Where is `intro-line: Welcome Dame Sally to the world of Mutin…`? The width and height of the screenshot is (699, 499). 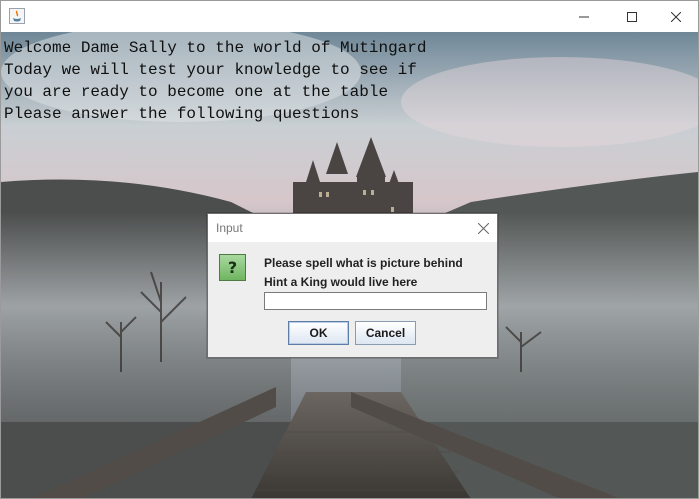 intro-line: Welcome Dame Sally to the world of Mutin… is located at coordinates (215, 48).